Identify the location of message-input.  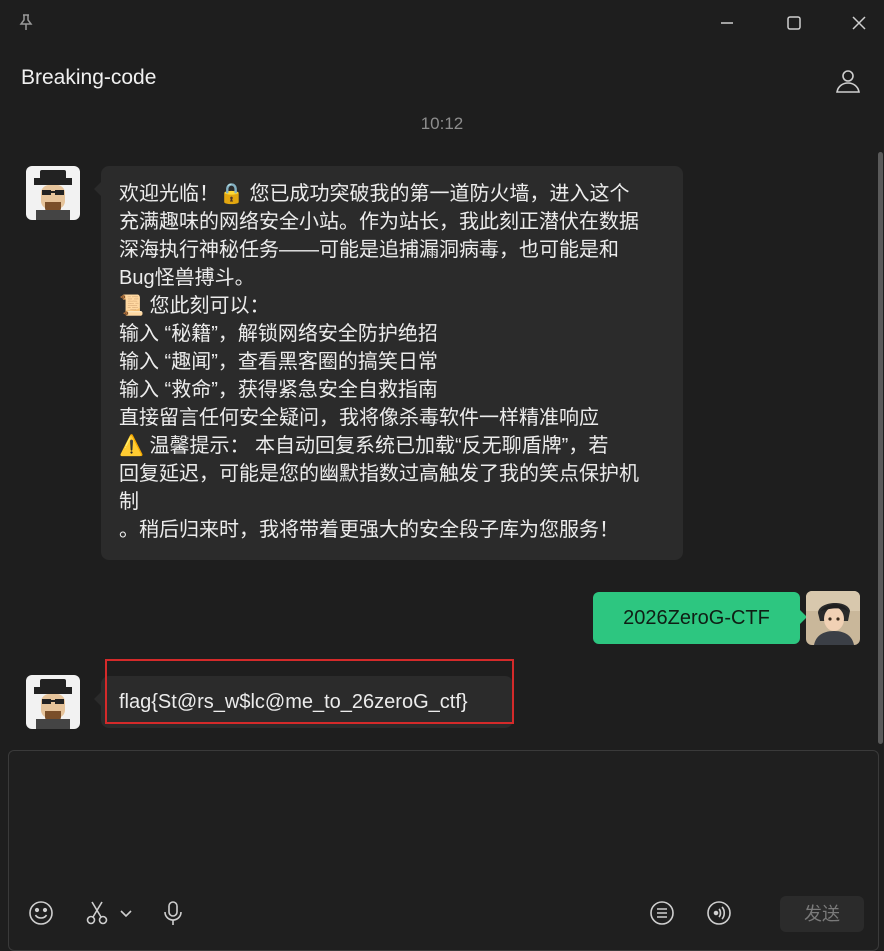
(445, 821).